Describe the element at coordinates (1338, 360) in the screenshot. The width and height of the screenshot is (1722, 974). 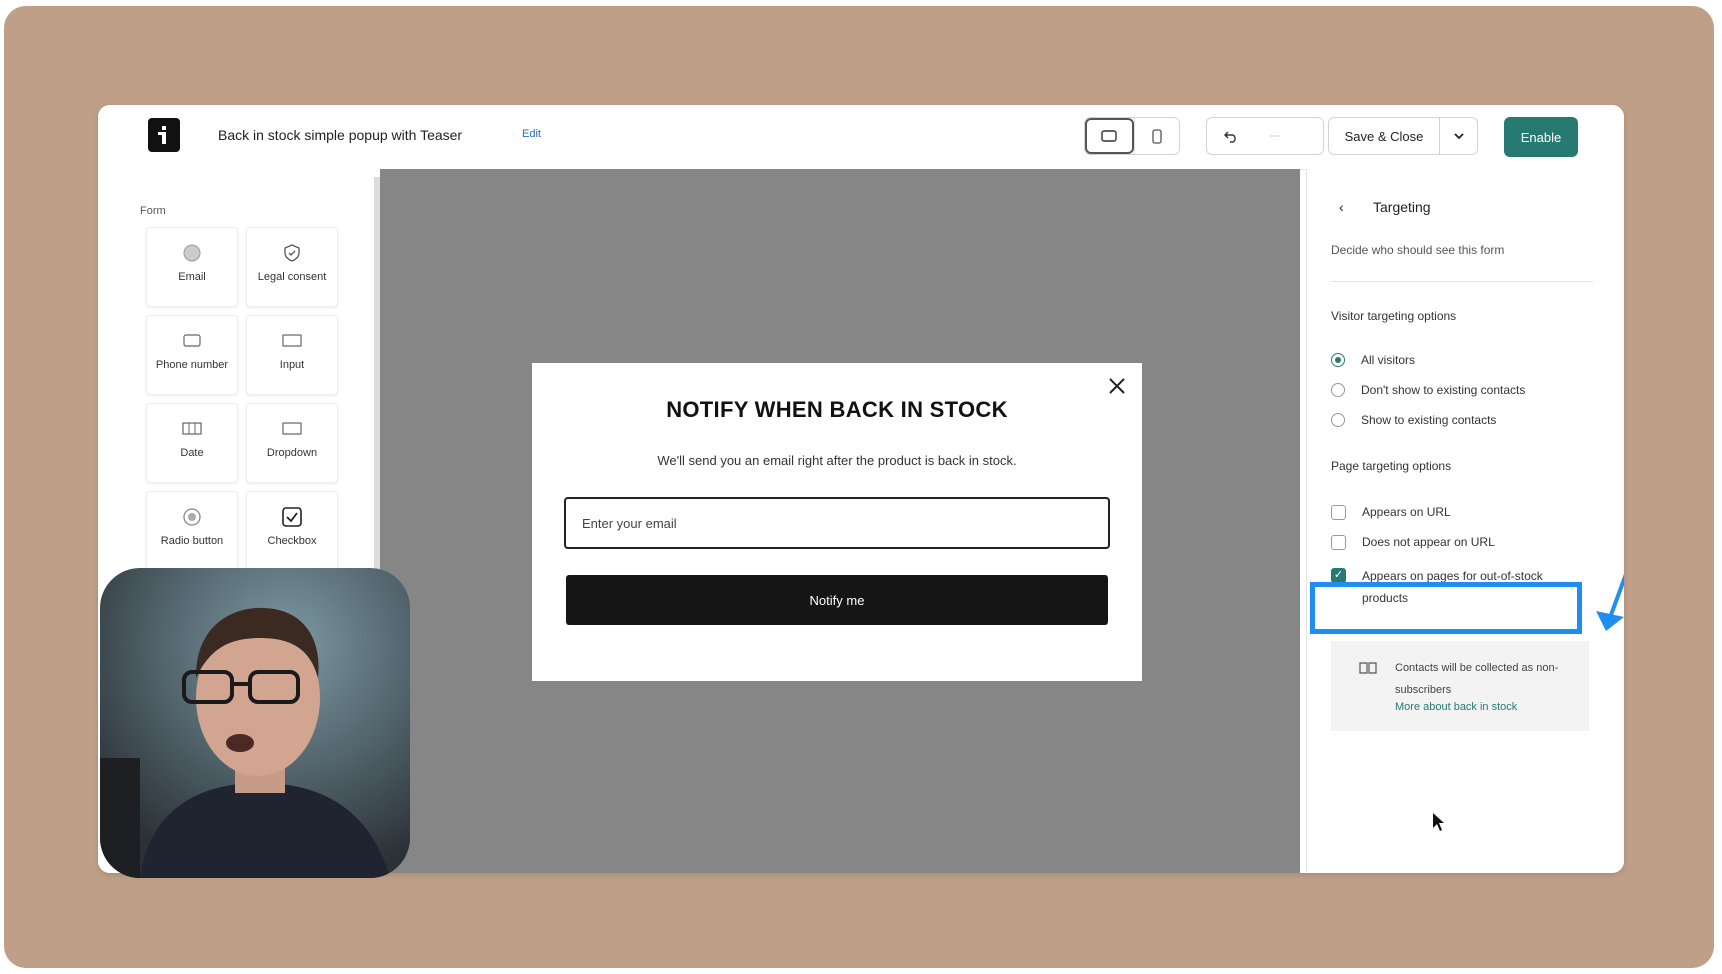
I see `radio-selected` at that location.